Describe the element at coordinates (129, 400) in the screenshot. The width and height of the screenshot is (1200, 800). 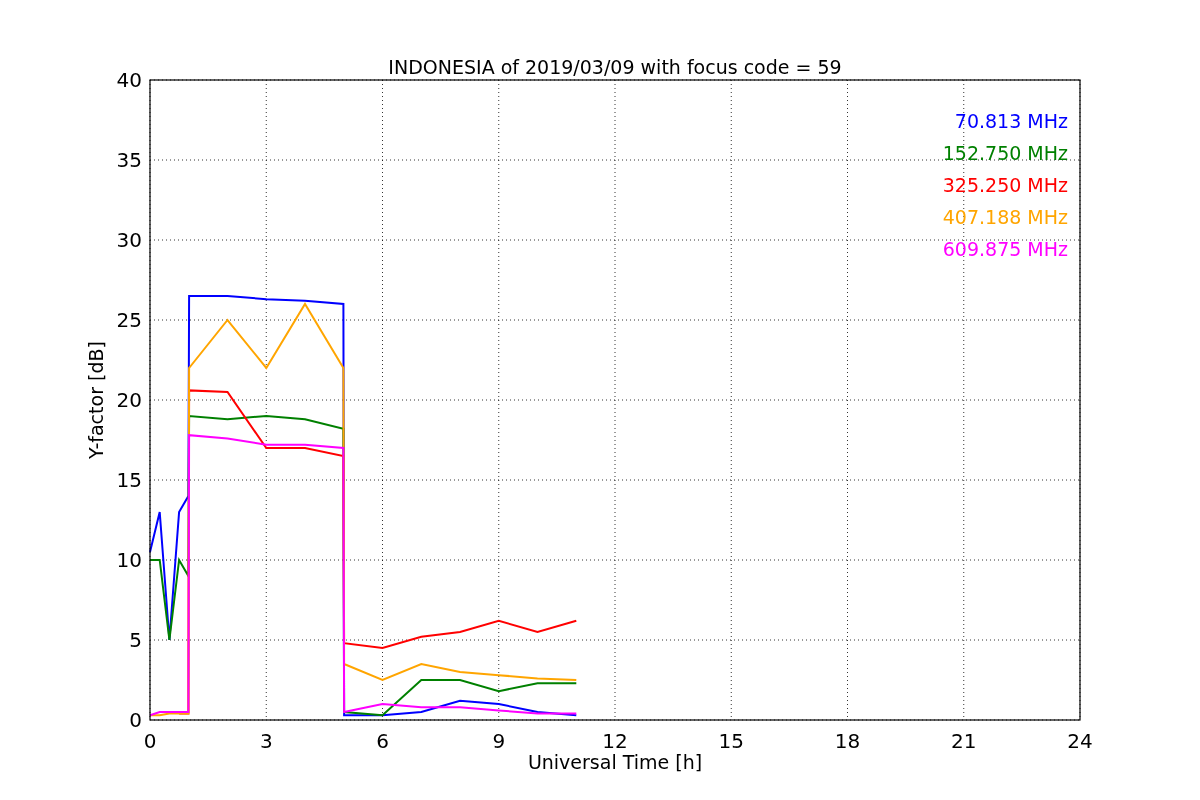
I see `tick-label: 20` at that location.